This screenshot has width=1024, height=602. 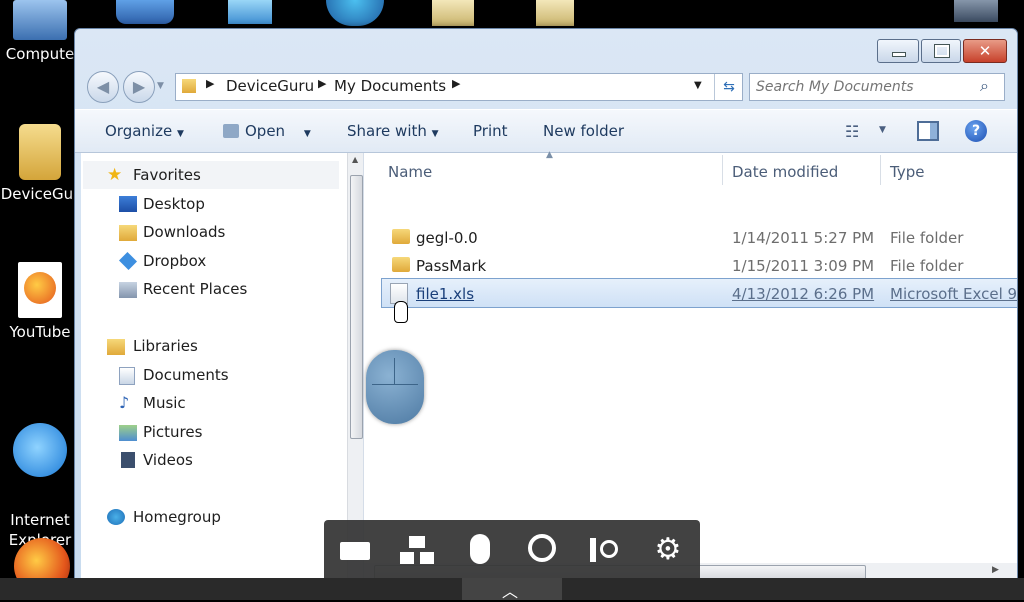 I want to click on address-bar: ▶ DeviceGuru ▶ My Documents ▶ ▼ ⇆, so click(x=459, y=87).